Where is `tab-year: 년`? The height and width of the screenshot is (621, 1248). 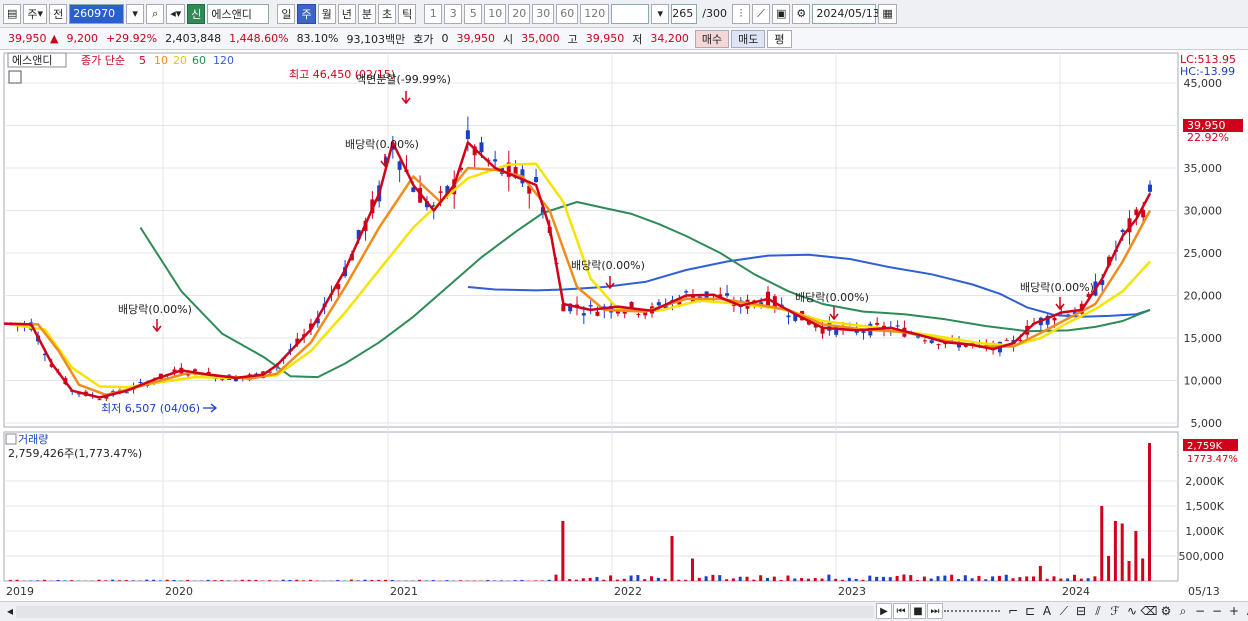
tab-year: 년 is located at coordinates (346, 13).